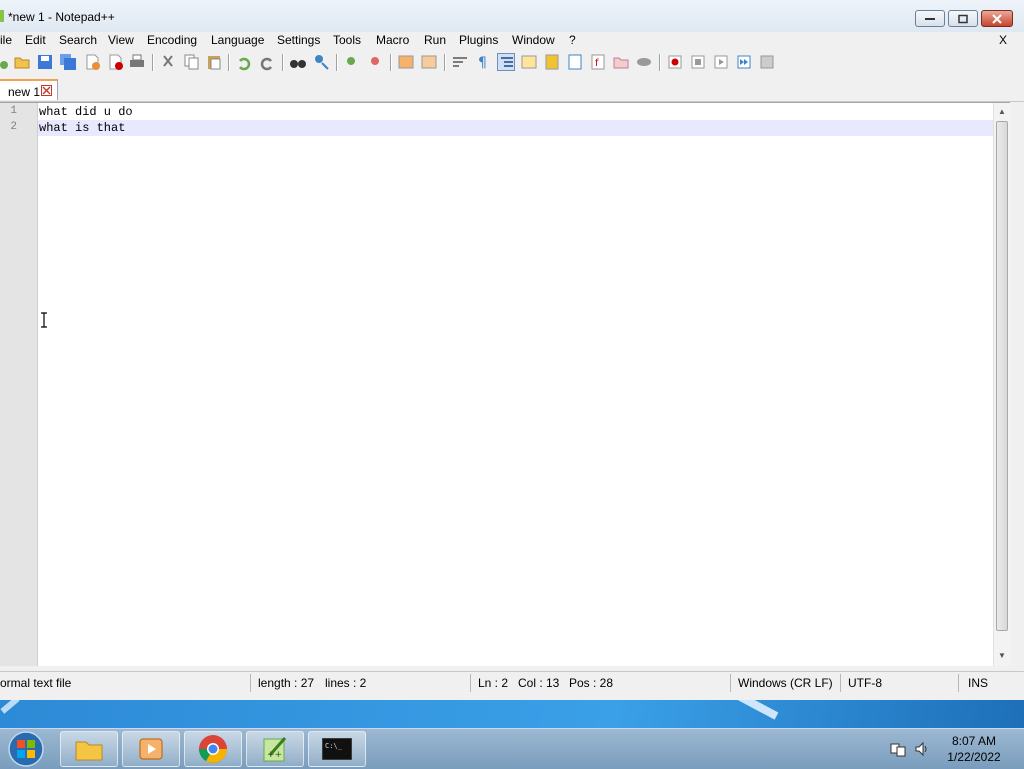 The height and width of the screenshot is (769, 1024). I want to click on start-button-icon, so click(26, 749).